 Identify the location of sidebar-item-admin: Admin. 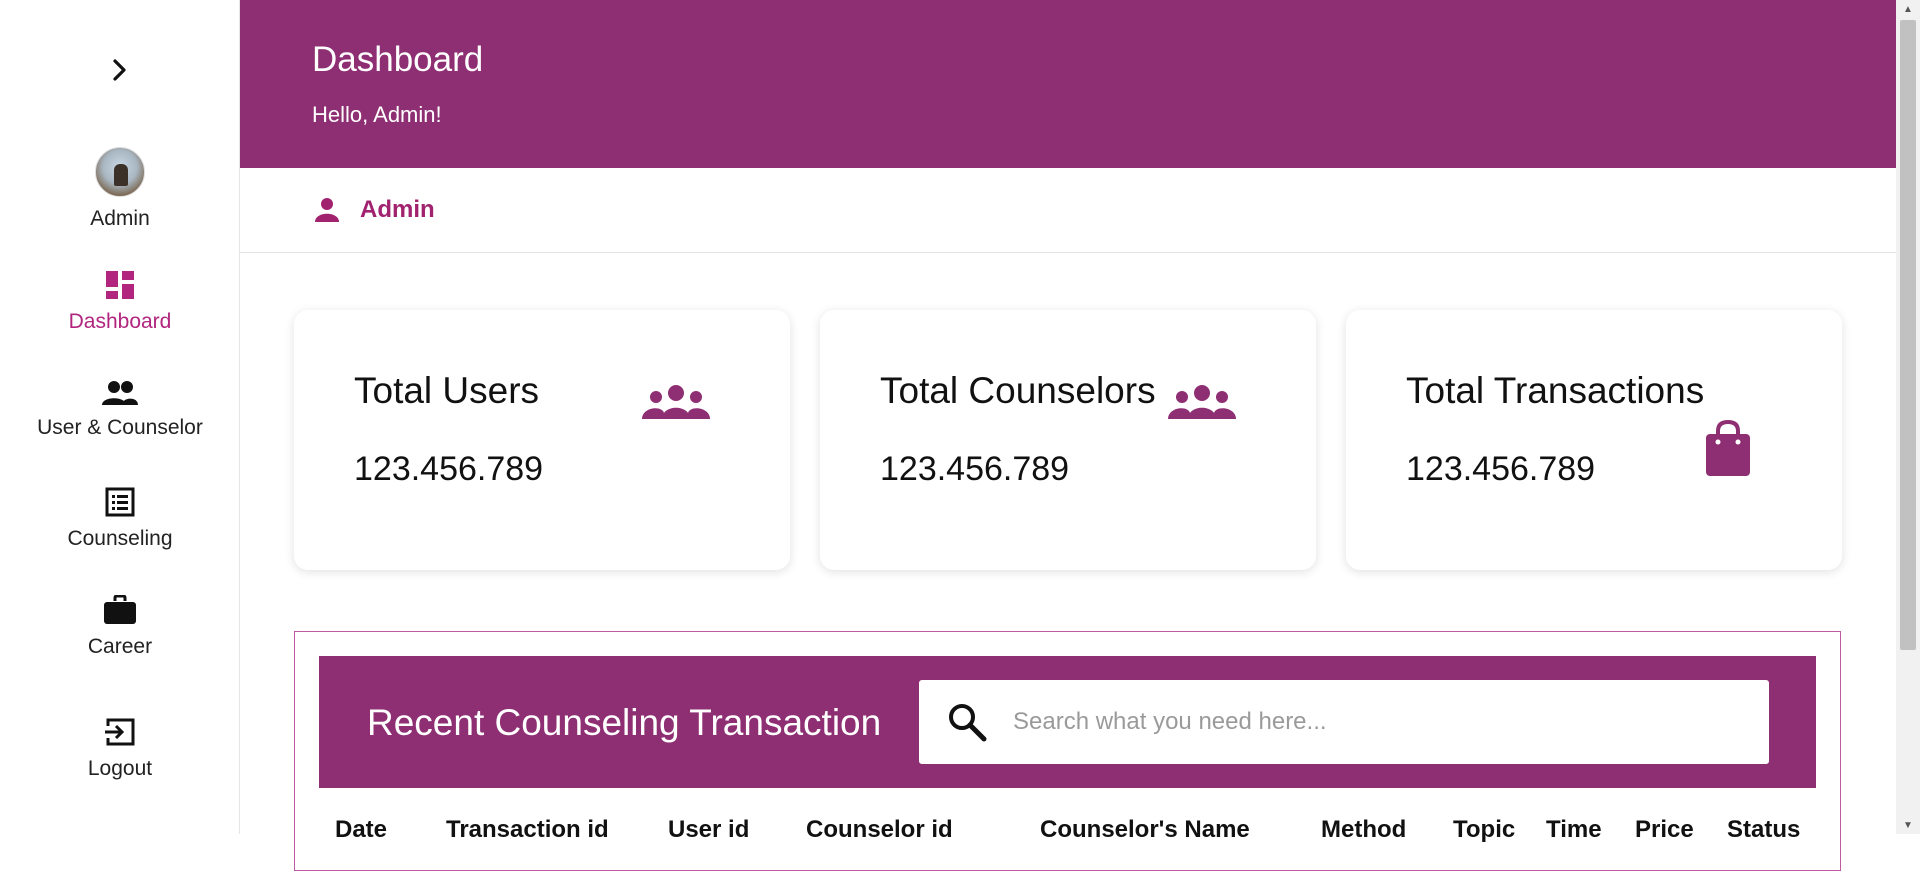
(120, 189).